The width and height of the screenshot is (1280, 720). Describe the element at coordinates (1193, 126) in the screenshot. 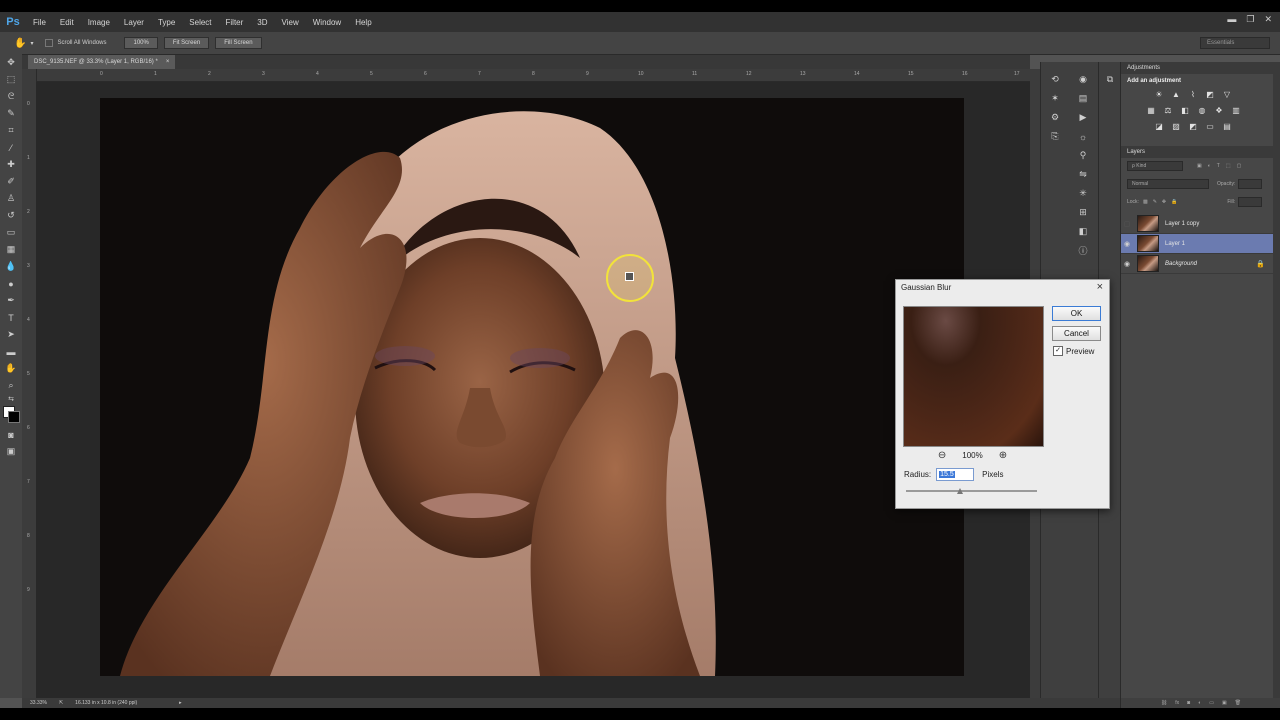

I see `threshold-icon: ◩` at that location.